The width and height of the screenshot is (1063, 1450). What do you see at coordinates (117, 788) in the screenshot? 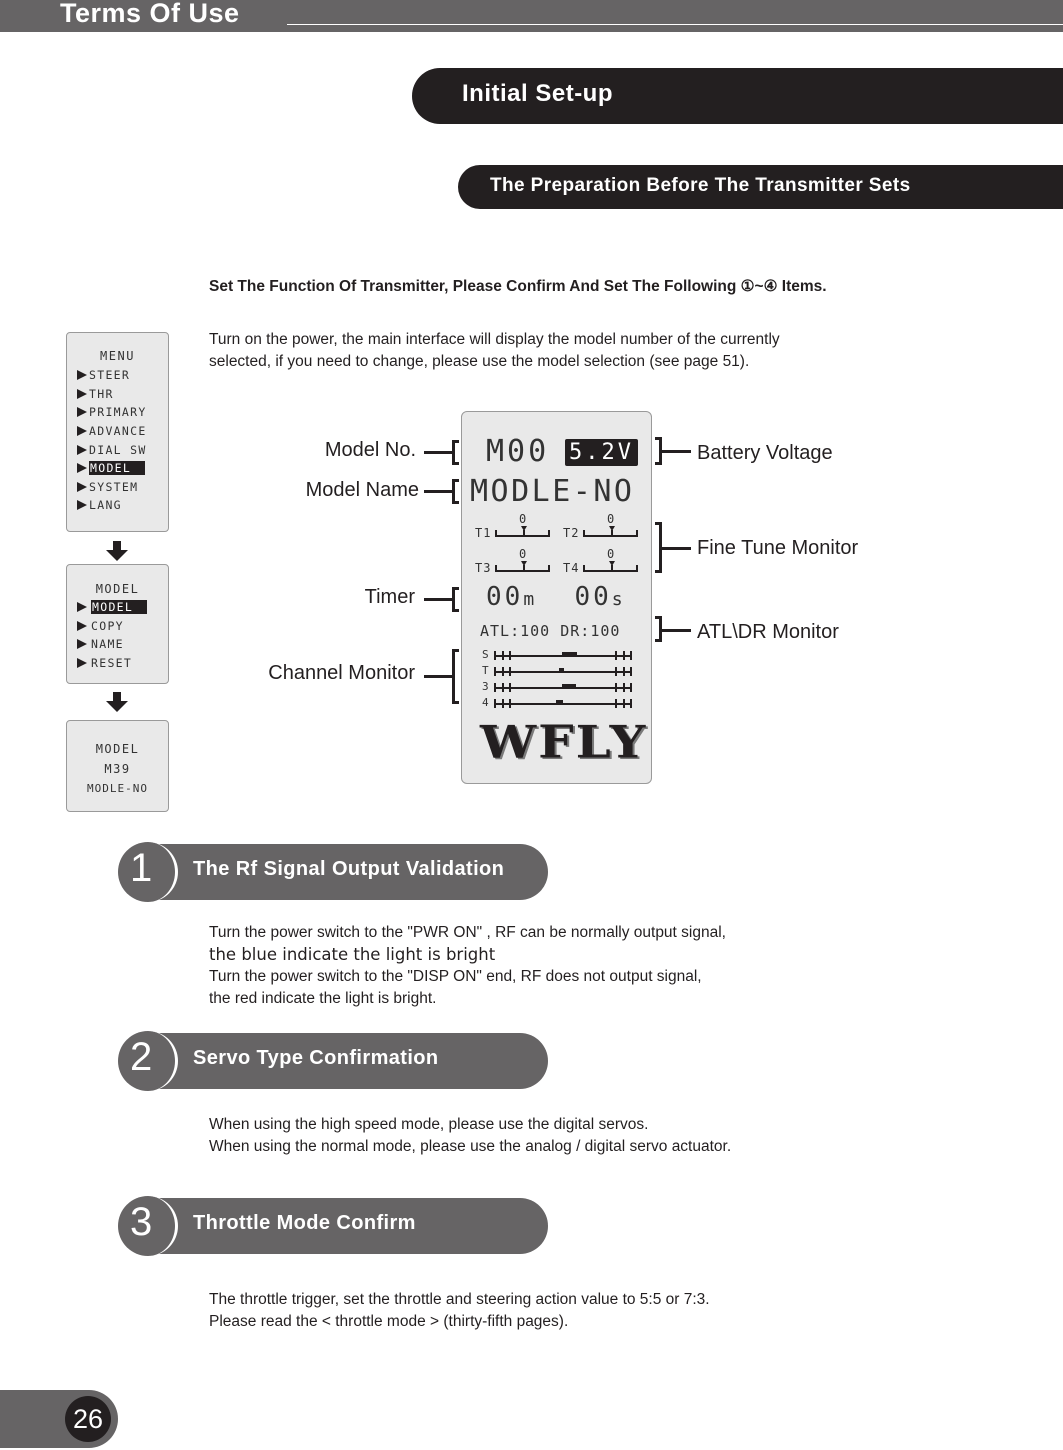
I see `screen-line: MODLE-NO` at bounding box center [117, 788].